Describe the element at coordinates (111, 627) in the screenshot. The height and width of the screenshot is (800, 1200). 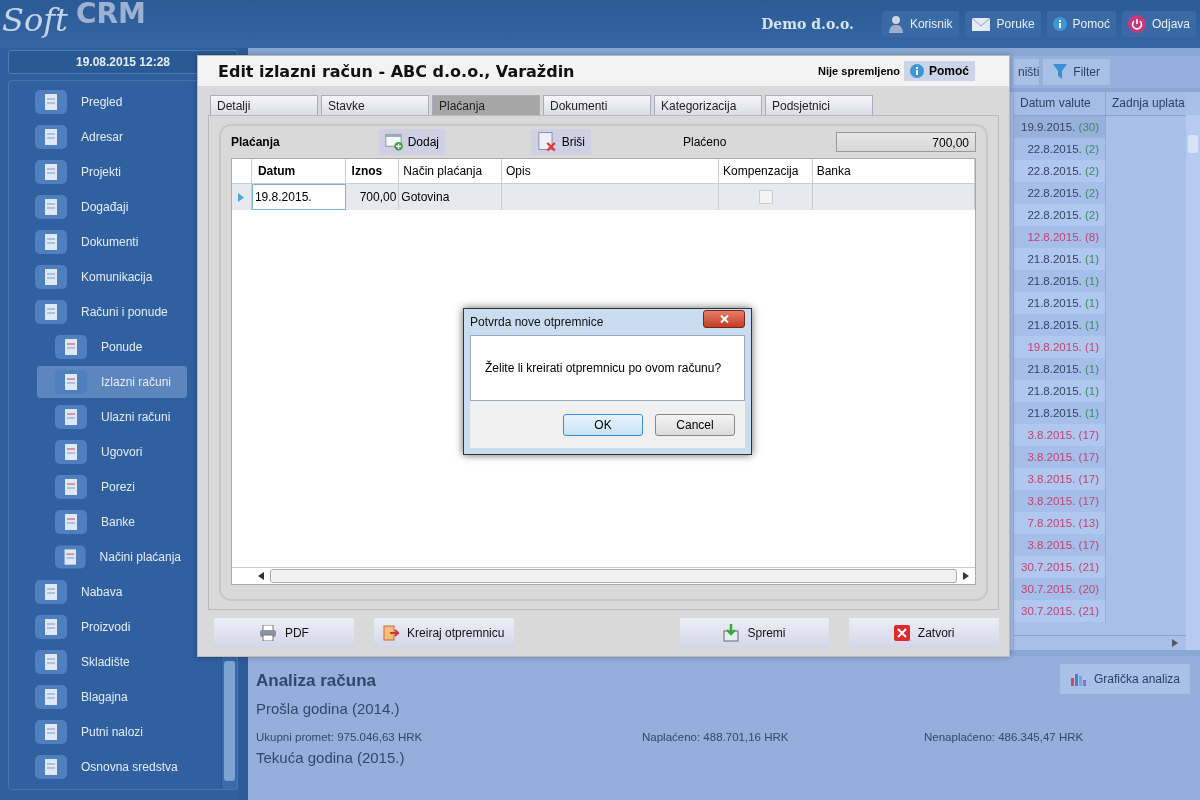
I see `sidebar-item: Proizvodi` at that location.